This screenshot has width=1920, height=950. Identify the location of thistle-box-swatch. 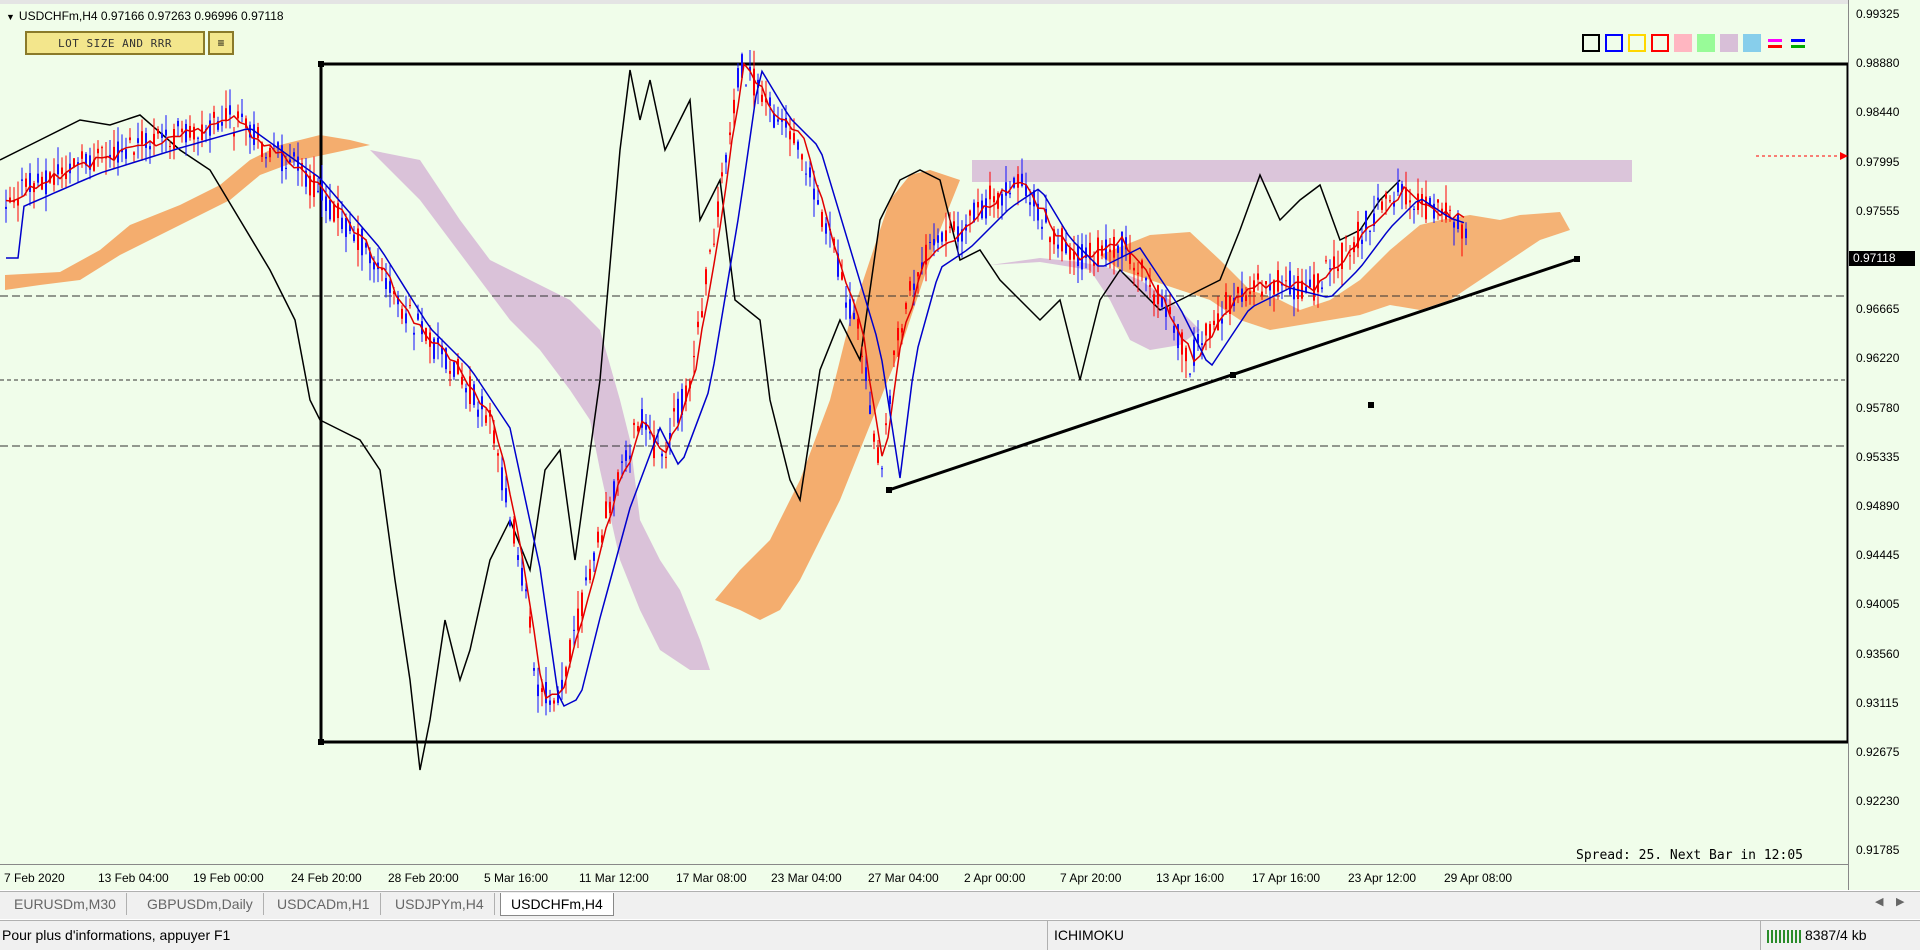
(1729, 43).